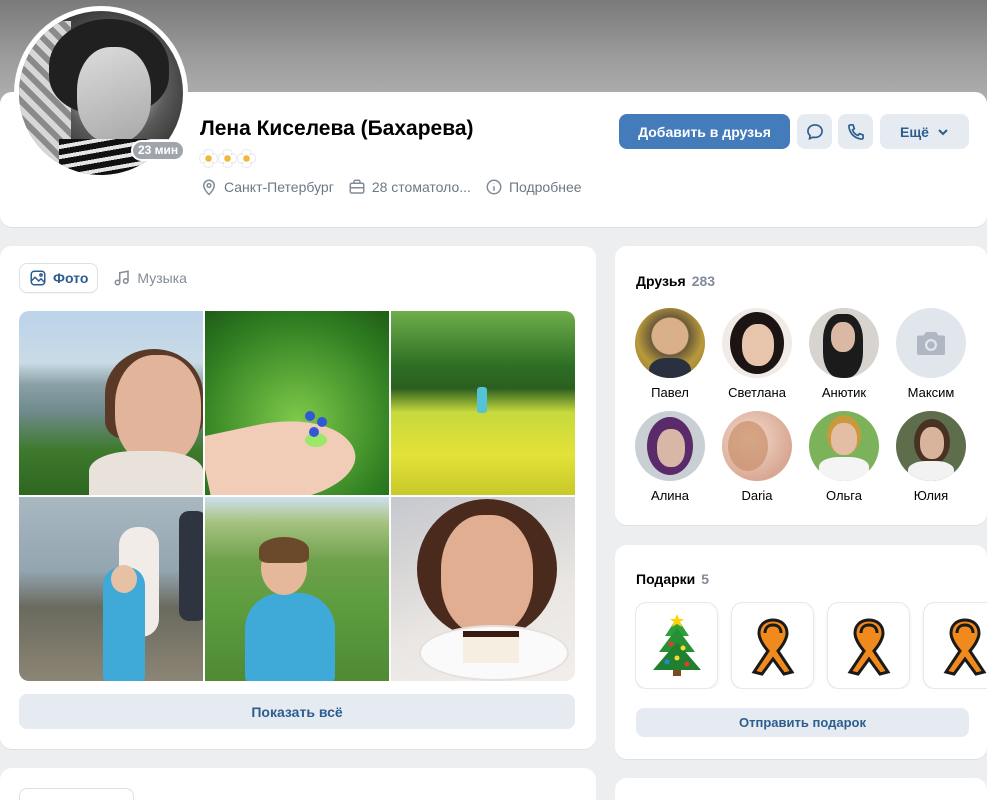 Image resolution: width=987 pixels, height=800 pixels. Describe the element at coordinates (298, 784) in the screenshot. I see `wall-card` at that location.